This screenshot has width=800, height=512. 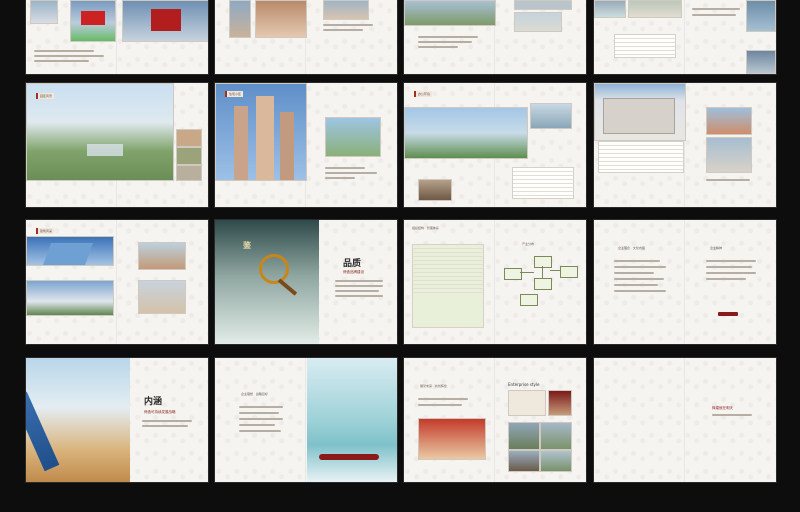 I want to click on photo-complex, so click(x=466, y=133).